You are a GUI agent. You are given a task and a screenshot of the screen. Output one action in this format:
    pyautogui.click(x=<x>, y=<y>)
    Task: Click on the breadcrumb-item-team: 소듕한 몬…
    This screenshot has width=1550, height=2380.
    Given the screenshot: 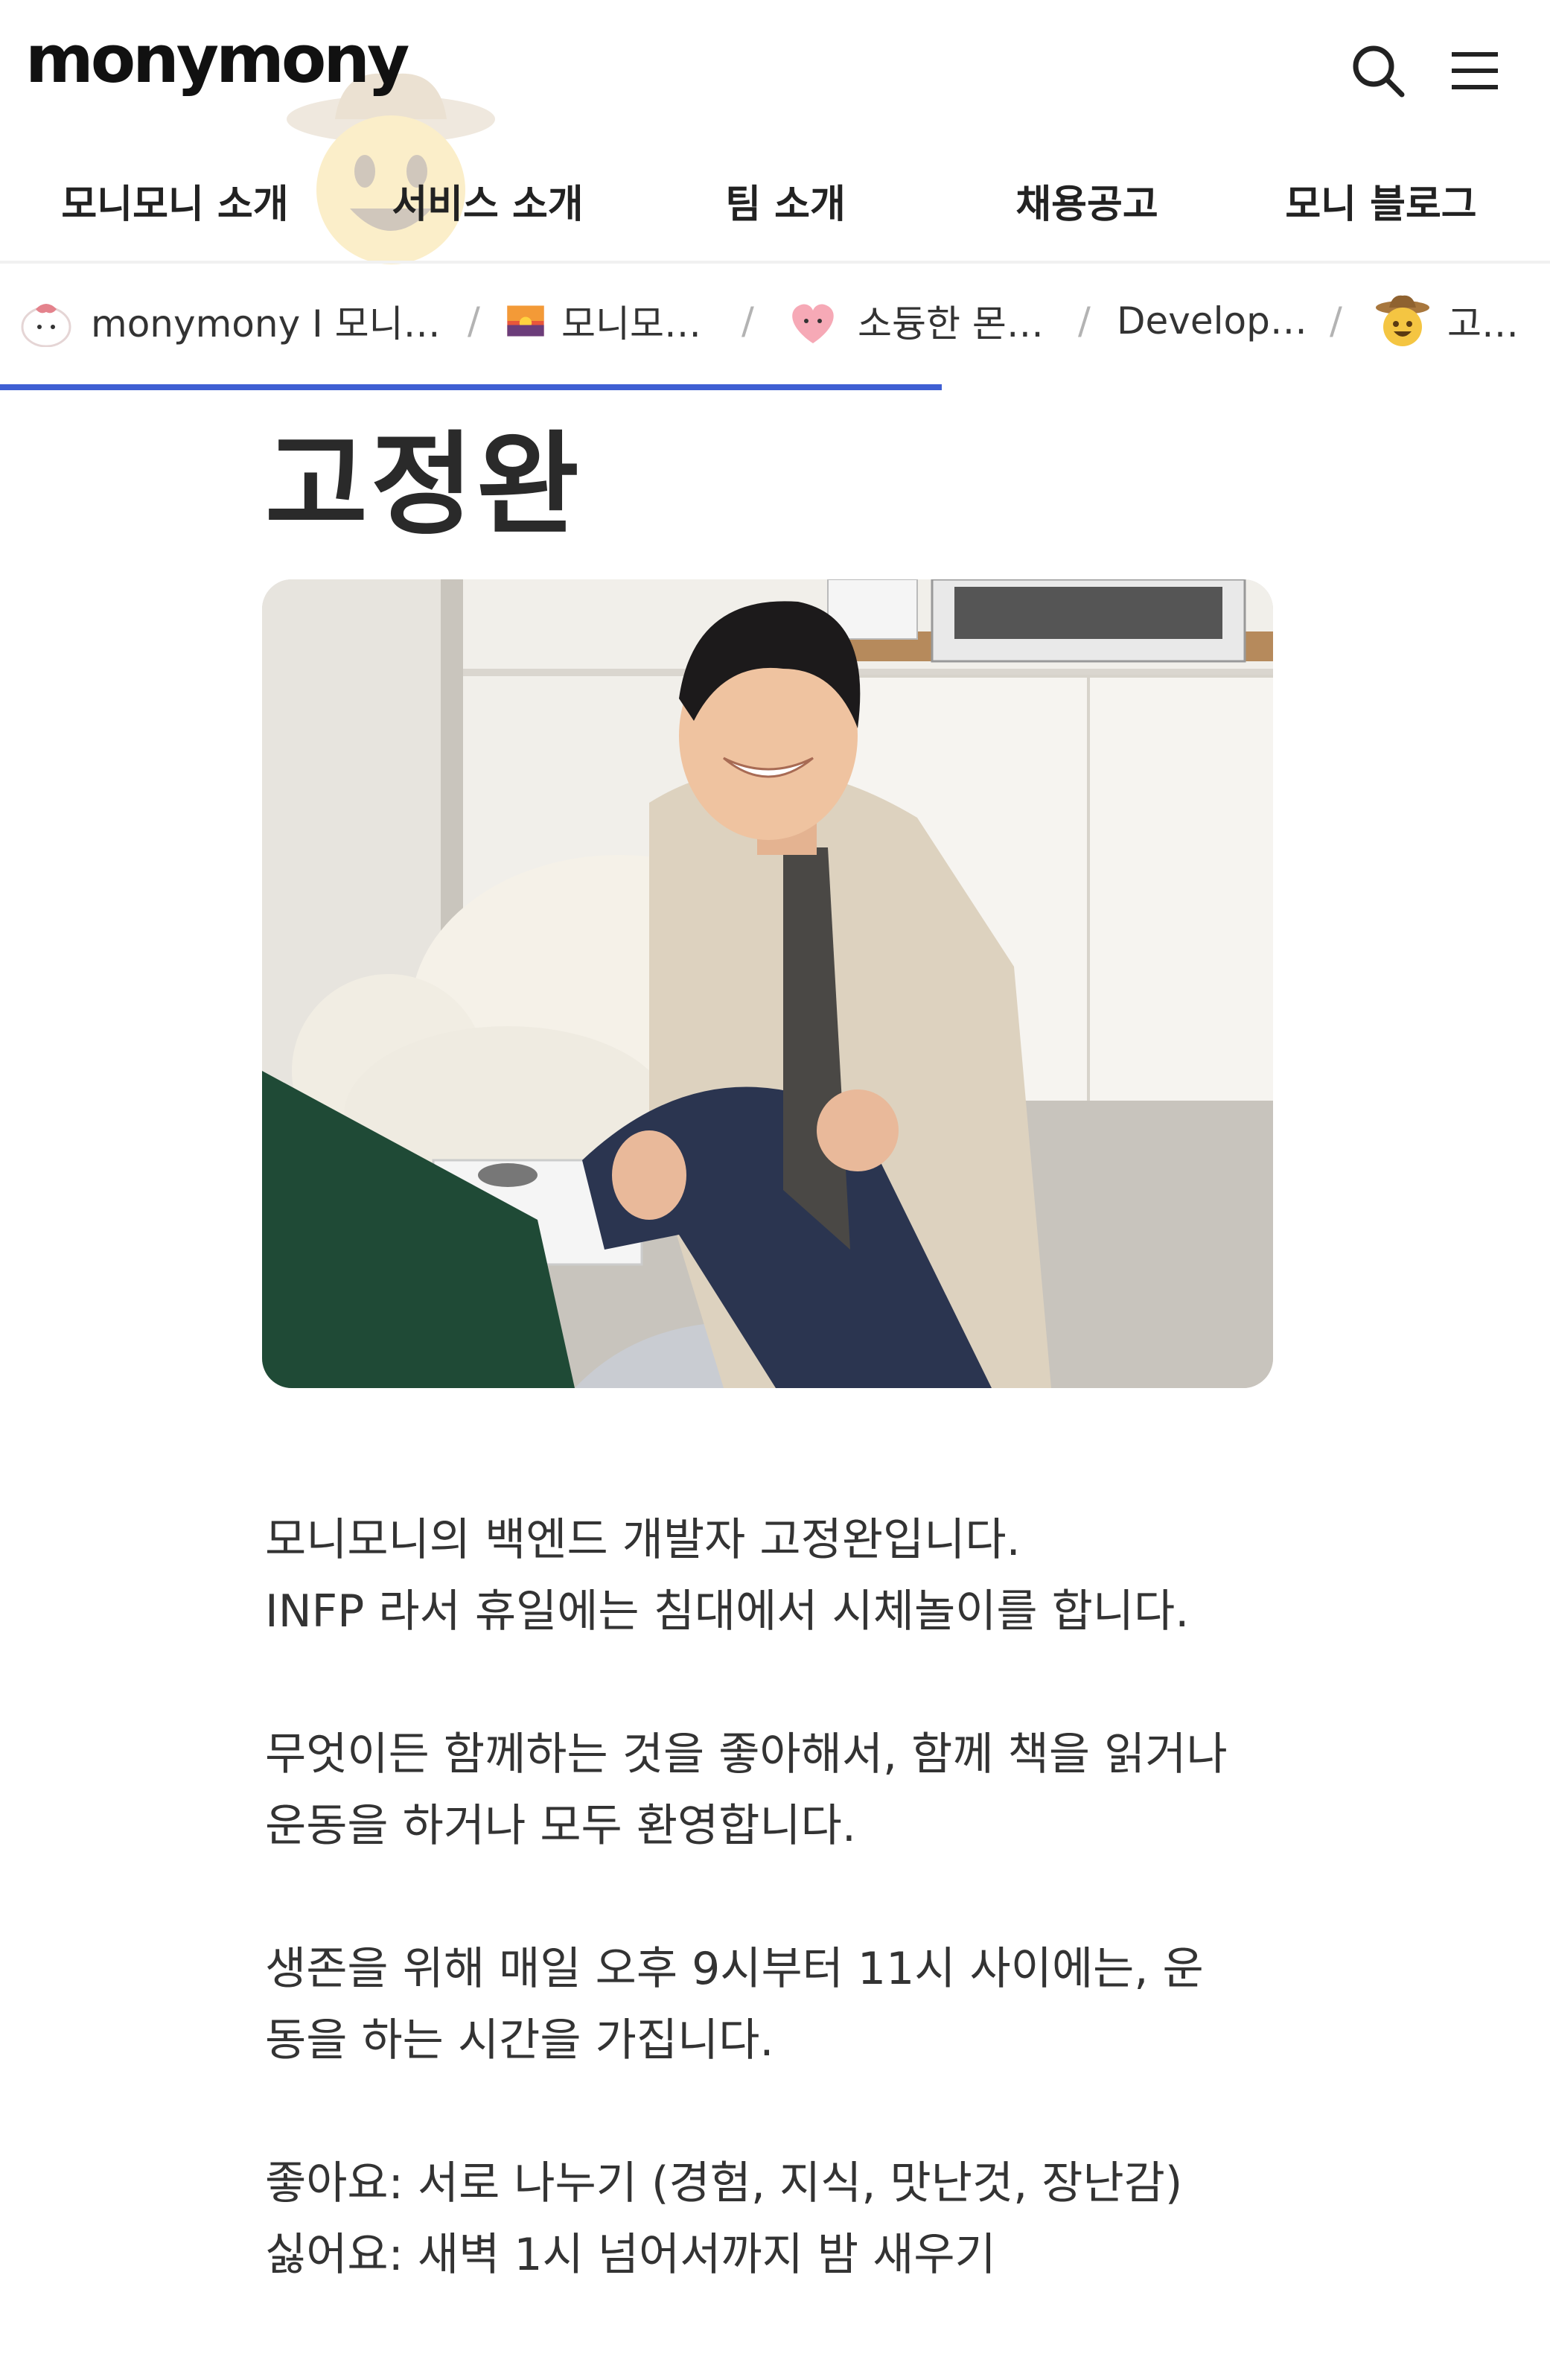 What is the action you would take?
    pyautogui.click(x=926, y=321)
    